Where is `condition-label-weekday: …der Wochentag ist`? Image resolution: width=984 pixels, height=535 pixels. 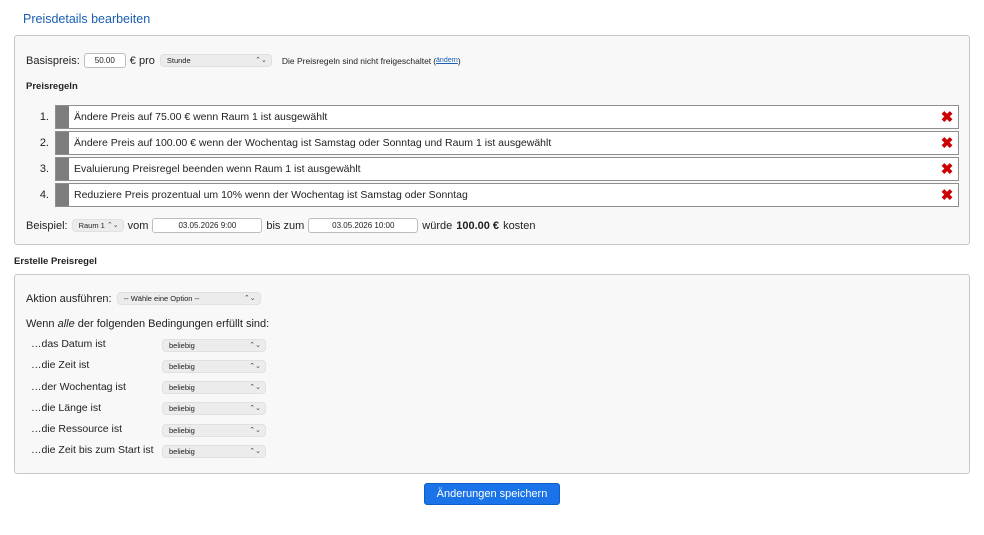
condition-label-weekday: …der Wochentag ist is located at coordinates (78, 387).